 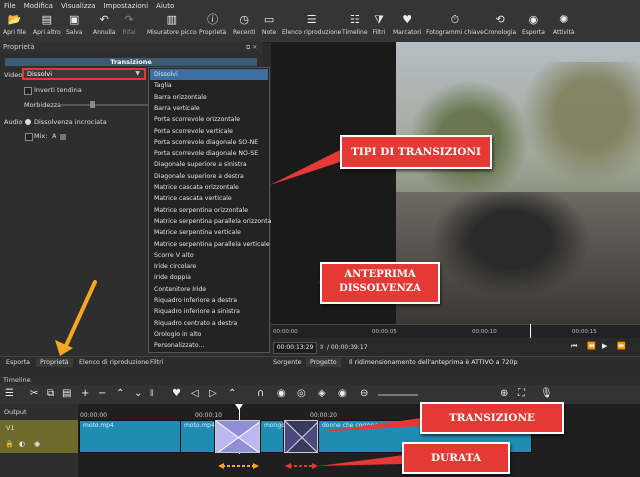 What do you see at coordinates (64, 348) in the screenshot?
I see `annotation-arrow-head` at bounding box center [64, 348].